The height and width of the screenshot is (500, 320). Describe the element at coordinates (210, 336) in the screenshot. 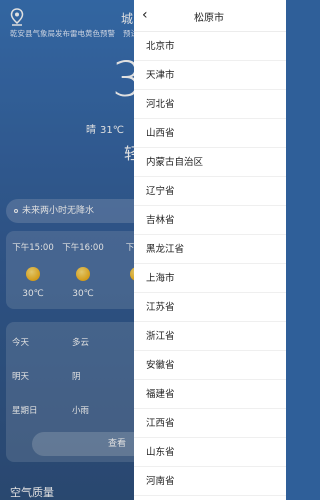

I see `province-item: 浙江省` at that location.